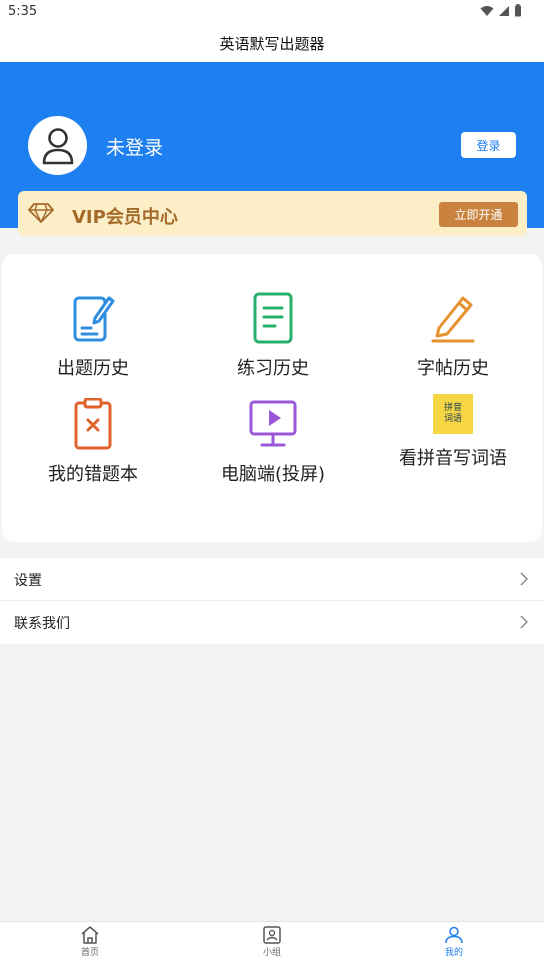 The image size is (544, 967). I want to click on menu-list: 设置 联系我们, so click(272, 601).